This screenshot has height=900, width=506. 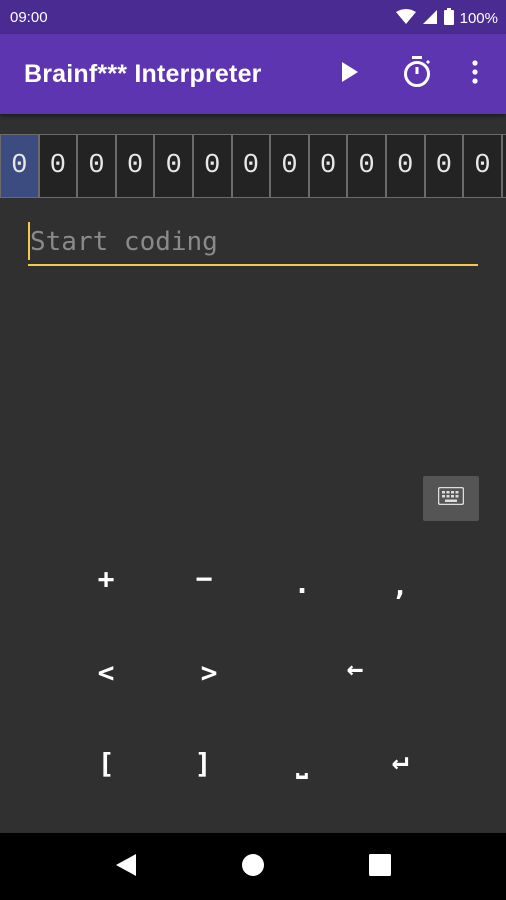 I want to click on key-loop-start-label: [, so click(x=106, y=763).